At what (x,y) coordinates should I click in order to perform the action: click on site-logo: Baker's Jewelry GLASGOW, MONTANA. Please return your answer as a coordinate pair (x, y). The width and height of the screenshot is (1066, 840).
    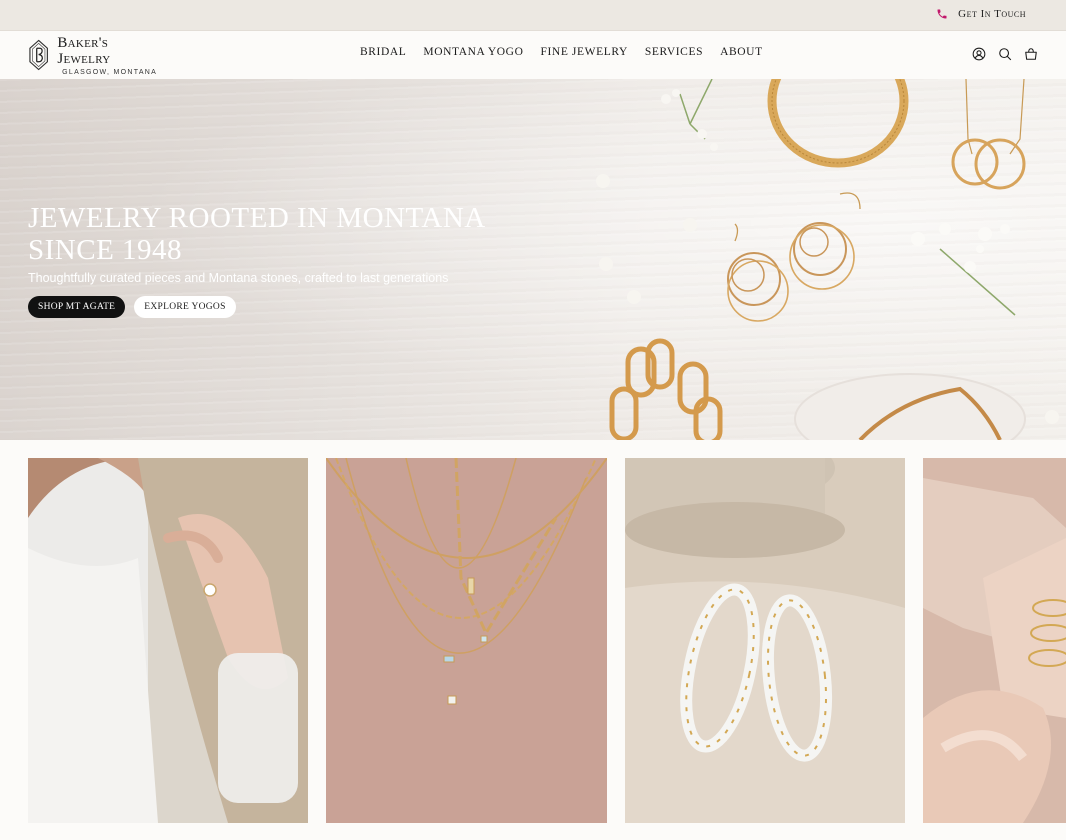
    Looking at the image, I should click on (95, 55).